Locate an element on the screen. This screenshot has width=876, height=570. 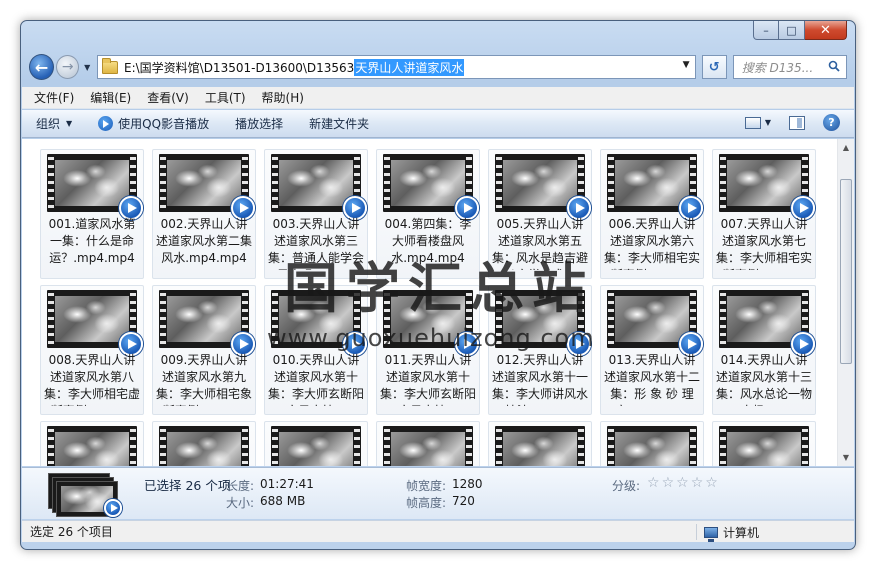
frame-height-value: 720 is located at coordinates (463, 501).